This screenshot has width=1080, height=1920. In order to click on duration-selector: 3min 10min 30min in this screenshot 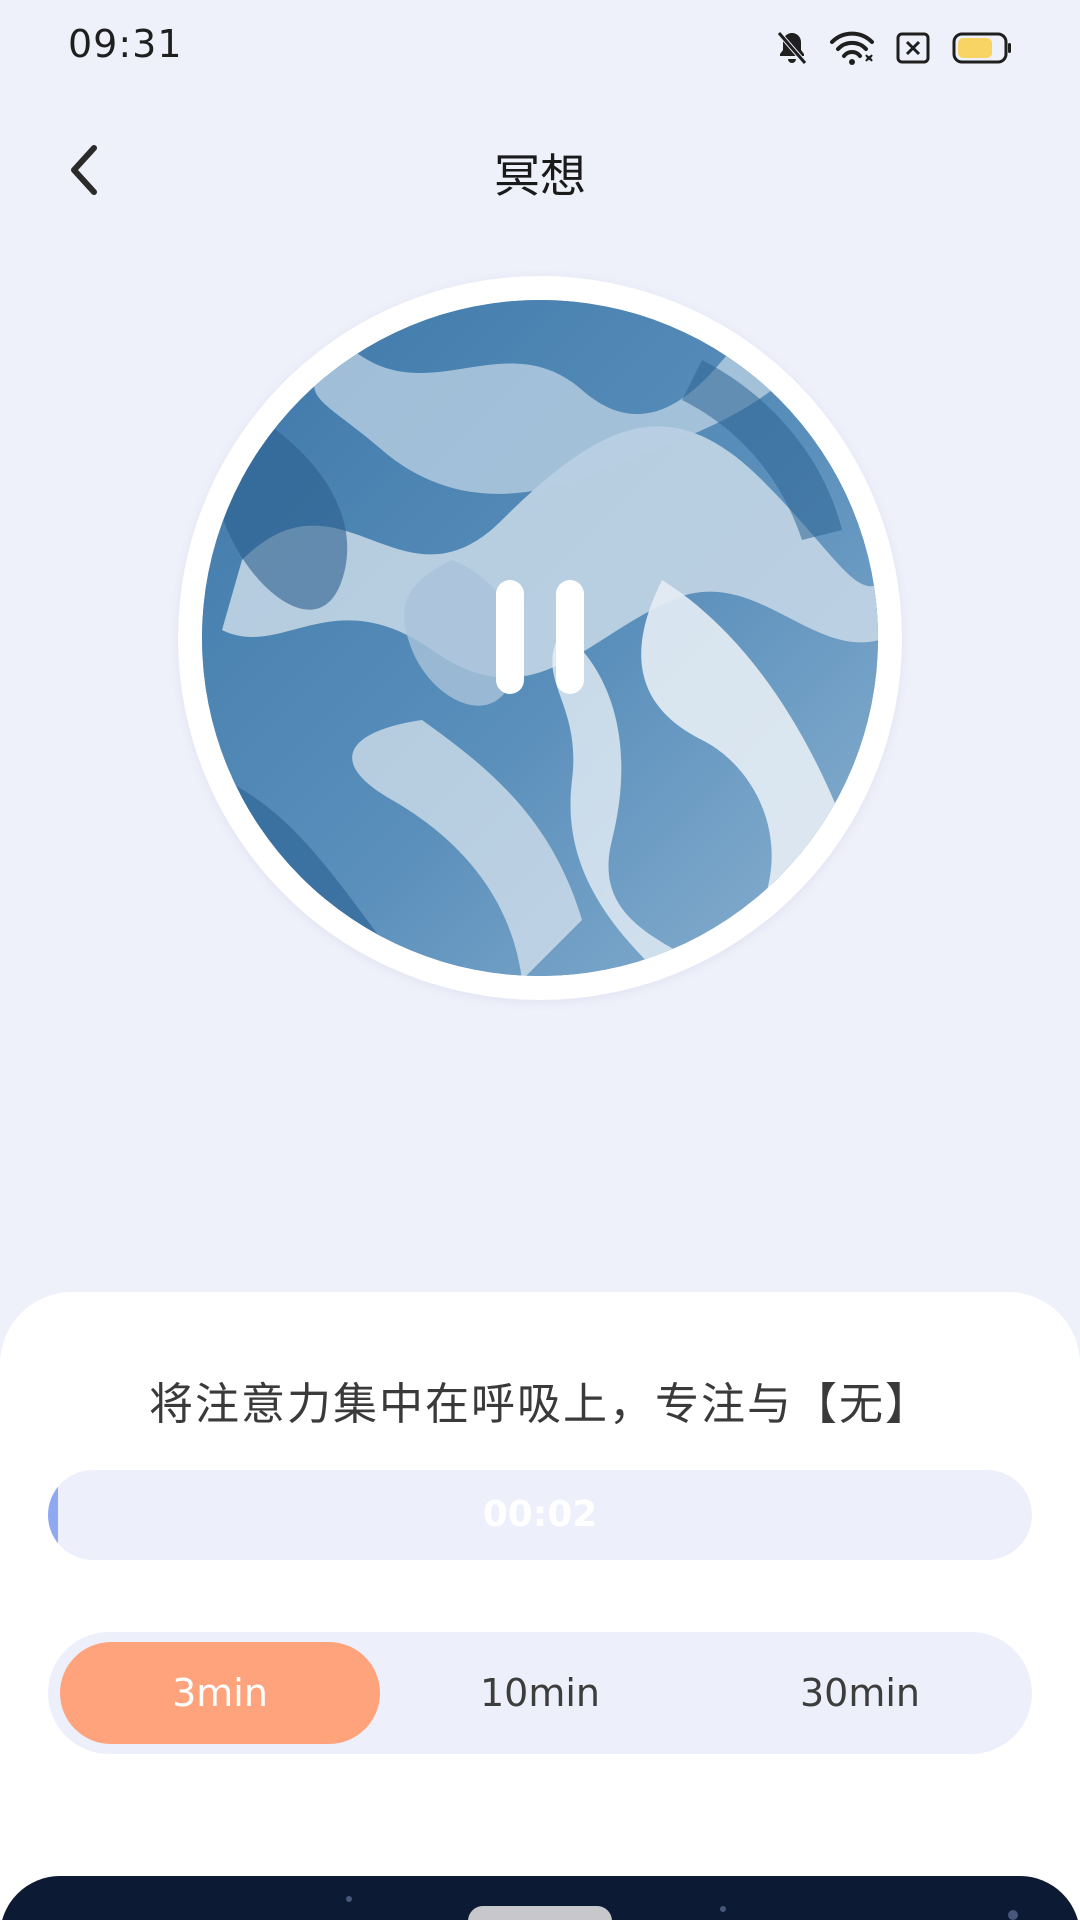, I will do `click(540, 1693)`.